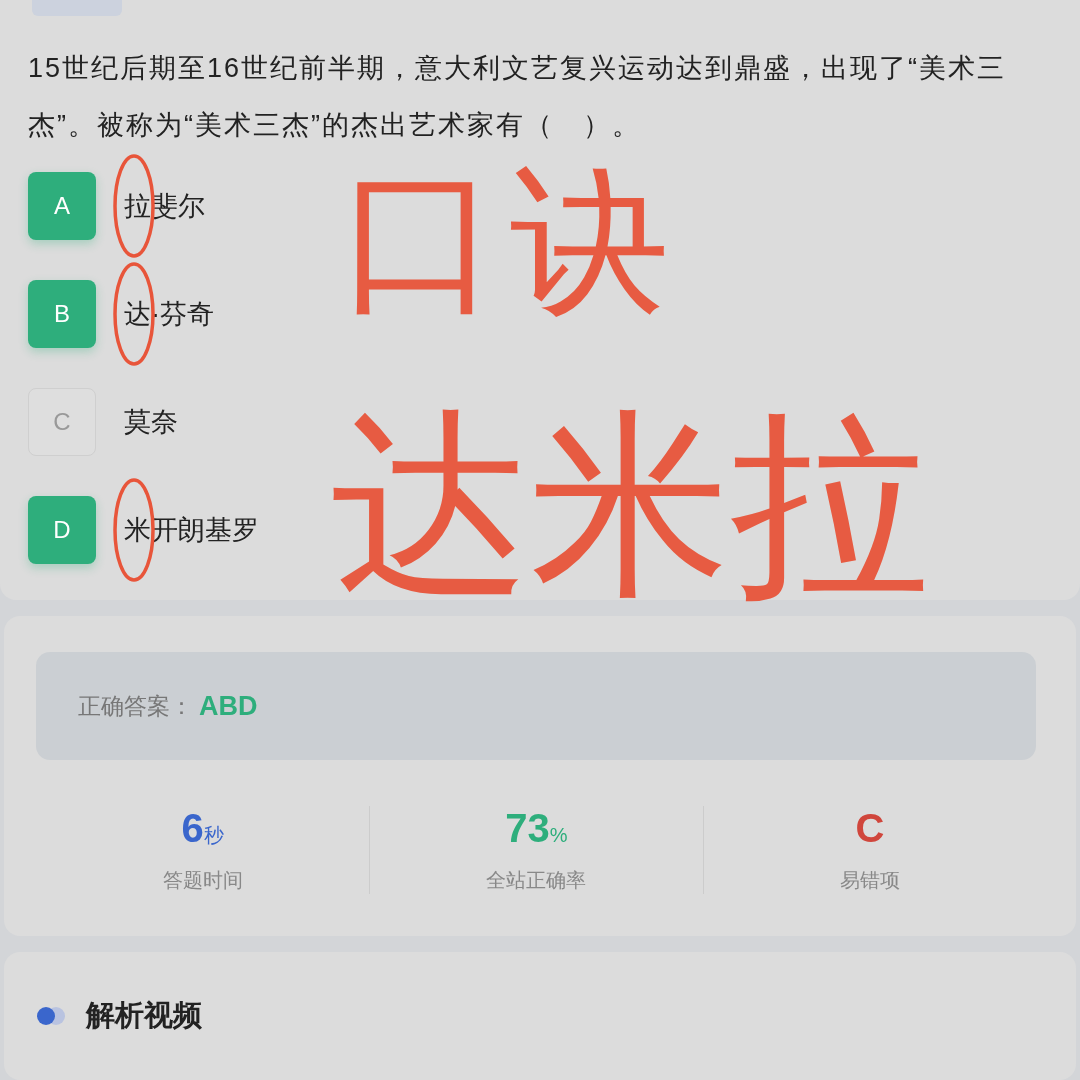 The height and width of the screenshot is (1080, 1080). What do you see at coordinates (164, 206) in the screenshot?
I see `option-text: 拉斐尔` at bounding box center [164, 206].